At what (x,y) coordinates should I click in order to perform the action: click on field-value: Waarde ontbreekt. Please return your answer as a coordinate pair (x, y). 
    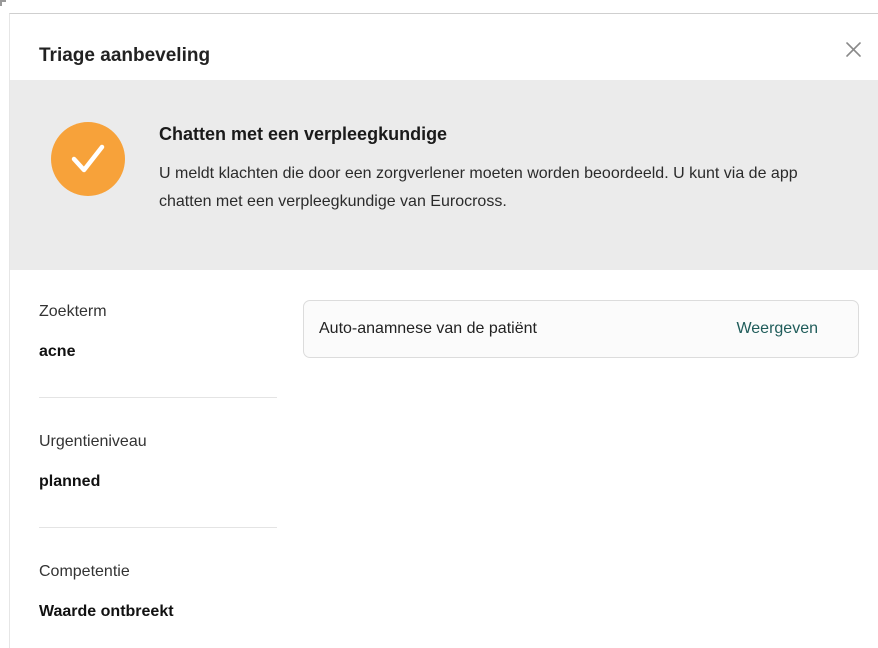
    Looking at the image, I should click on (106, 611).